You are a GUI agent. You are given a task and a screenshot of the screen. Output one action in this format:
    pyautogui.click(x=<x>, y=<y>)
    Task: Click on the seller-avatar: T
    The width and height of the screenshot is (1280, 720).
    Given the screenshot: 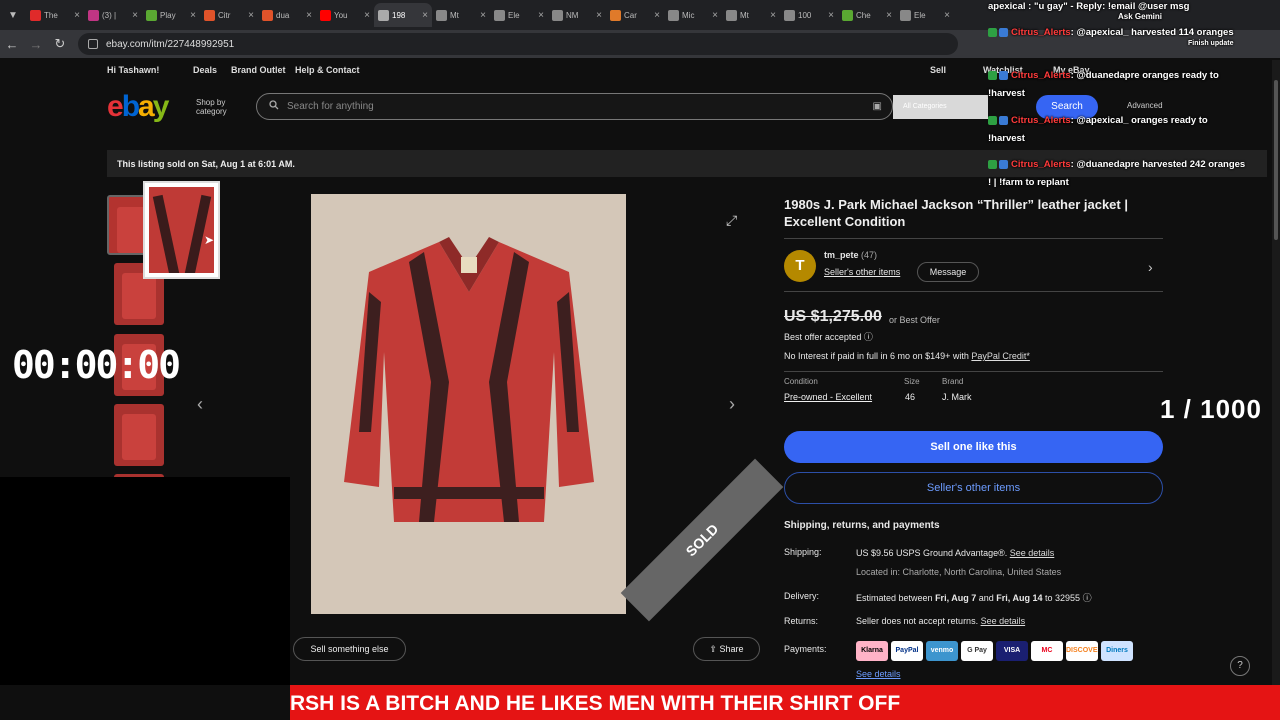 What is the action you would take?
    pyautogui.click(x=800, y=266)
    